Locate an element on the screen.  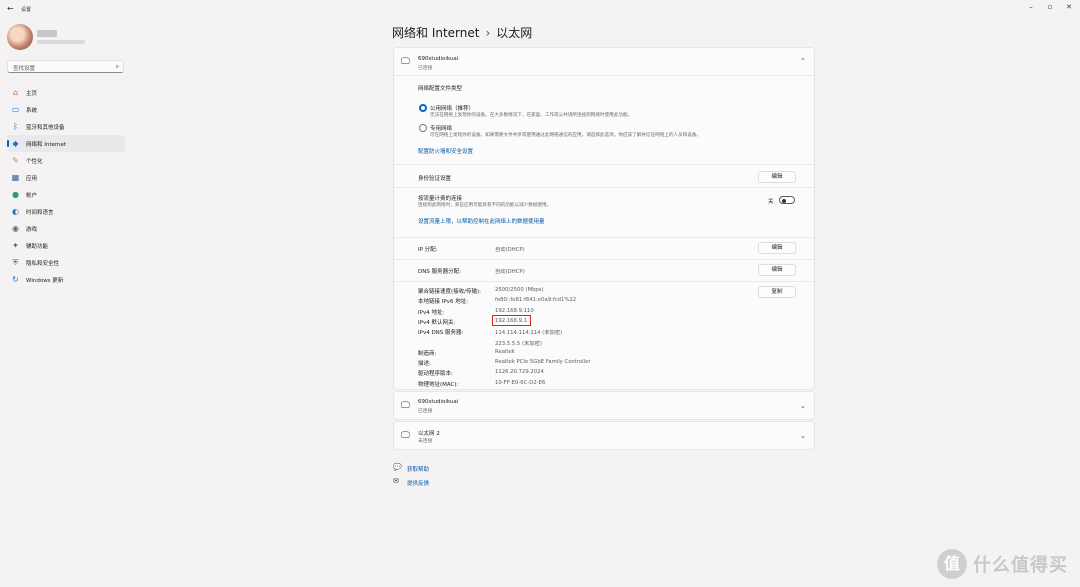
property-value: 10-FF-E0-6C-D2-E6 is located at coordinates (520, 382).